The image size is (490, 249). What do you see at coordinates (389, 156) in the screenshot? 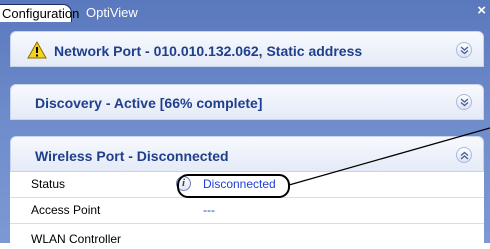
I see `callout-leader-line` at bounding box center [389, 156].